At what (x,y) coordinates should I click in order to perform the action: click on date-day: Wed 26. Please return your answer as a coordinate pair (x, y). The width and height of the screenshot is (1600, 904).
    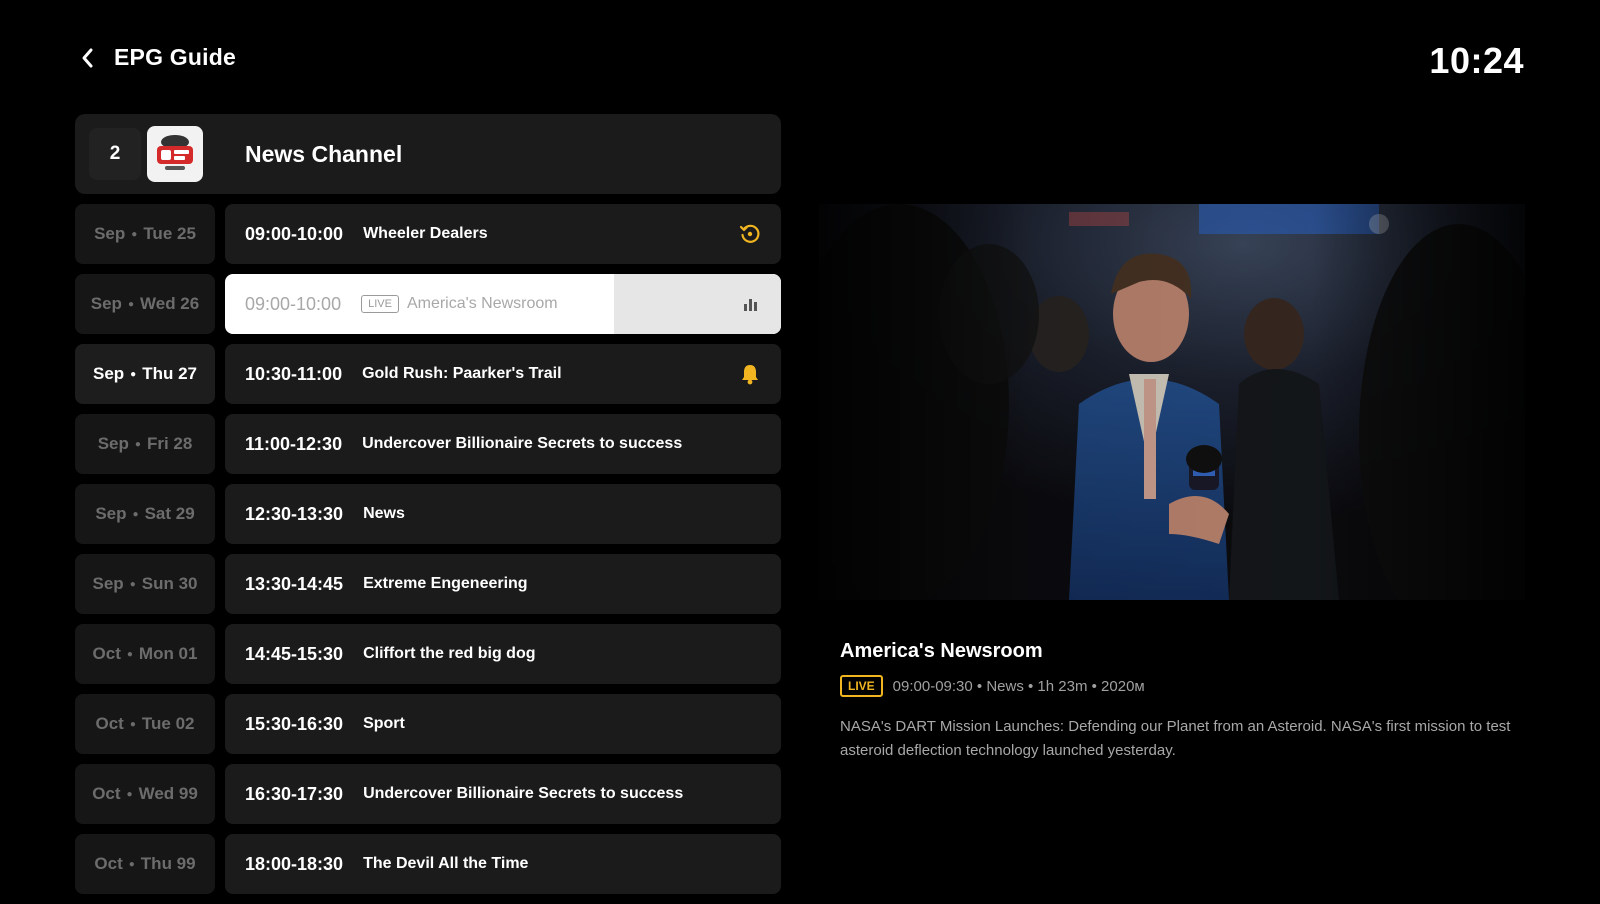
    Looking at the image, I should click on (170, 303).